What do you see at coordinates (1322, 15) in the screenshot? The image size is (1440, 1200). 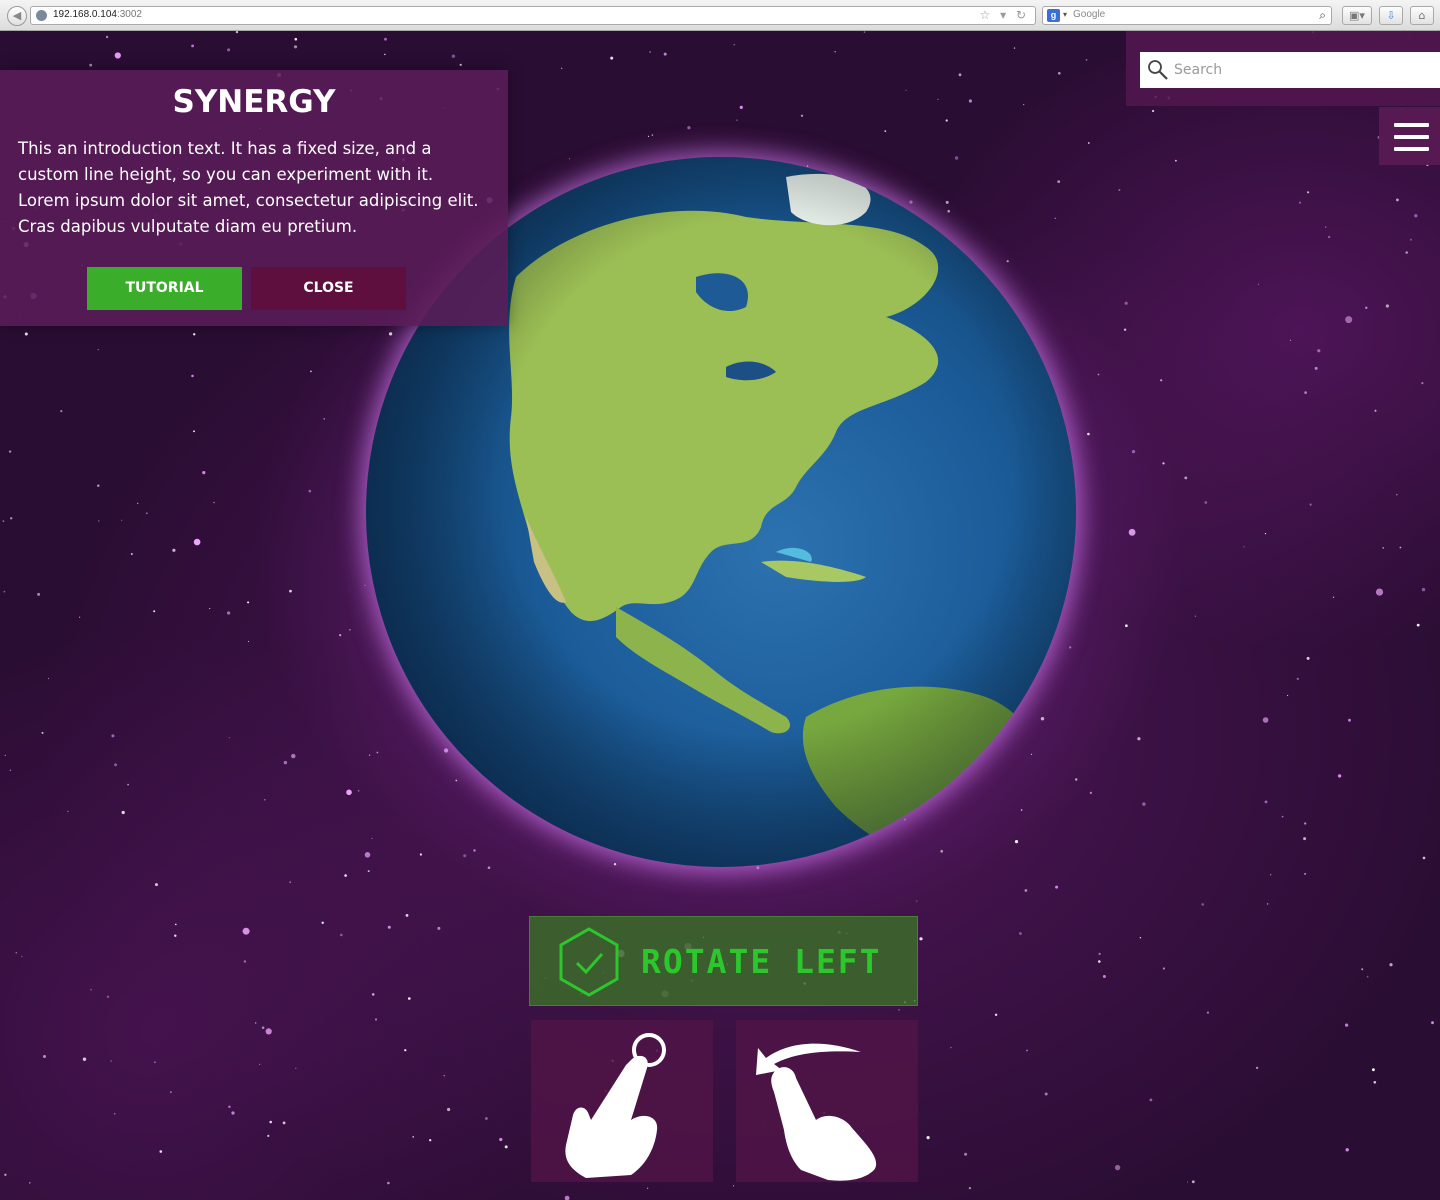 I see `search-icon: ⌕` at bounding box center [1322, 15].